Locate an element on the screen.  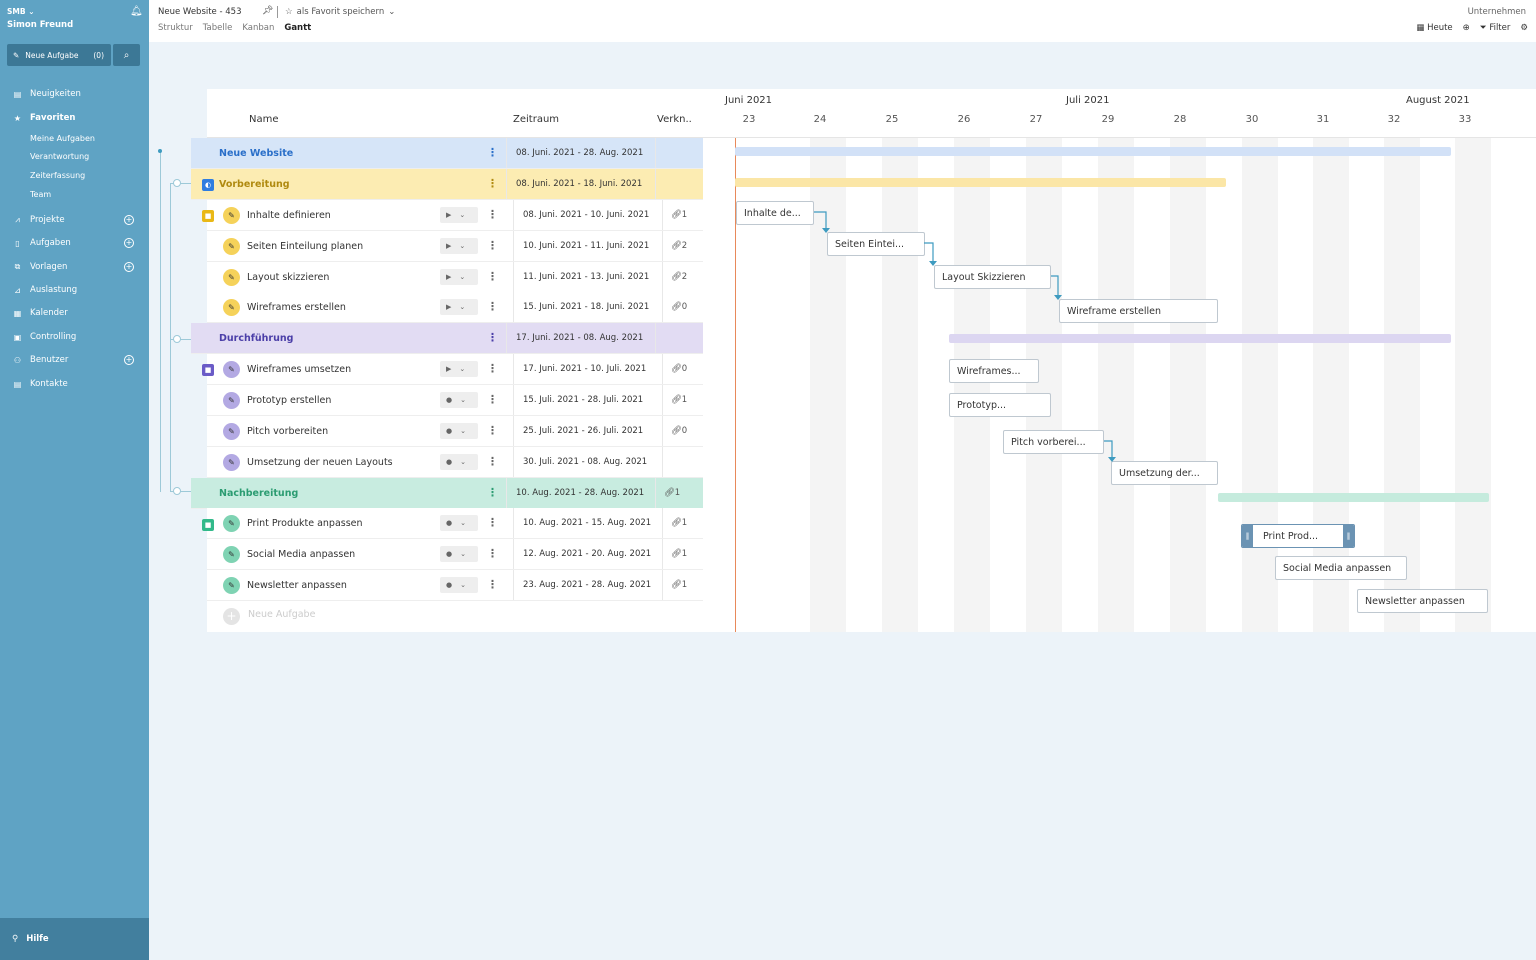
nav-item-favoriten: ★ Favoriten is located at coordinates (74, 118).